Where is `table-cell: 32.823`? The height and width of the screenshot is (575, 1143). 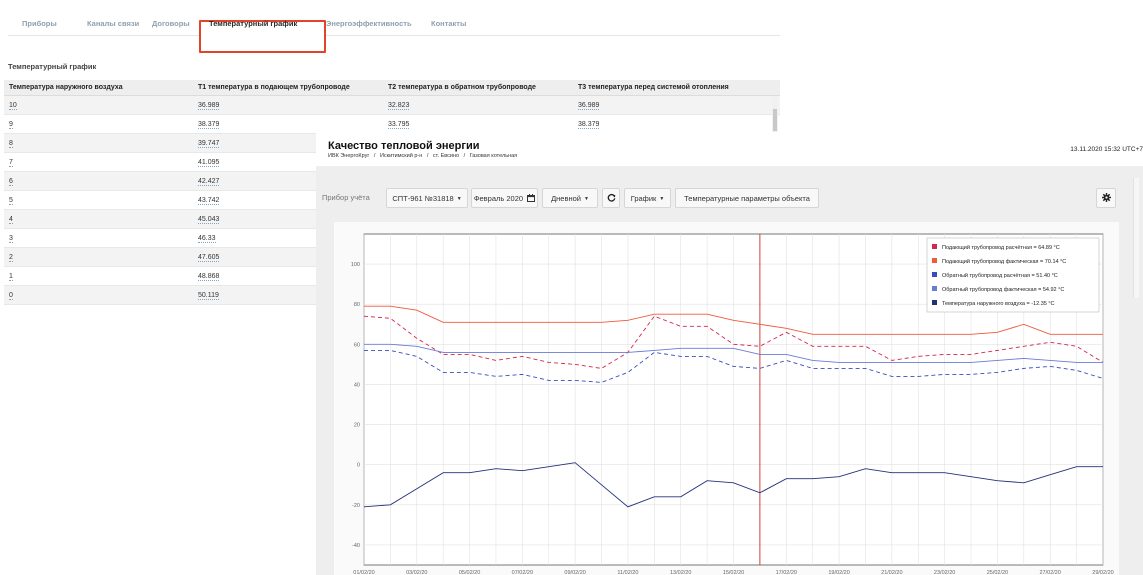
table-cell: 32.823 is located at coordinates (478, 105).